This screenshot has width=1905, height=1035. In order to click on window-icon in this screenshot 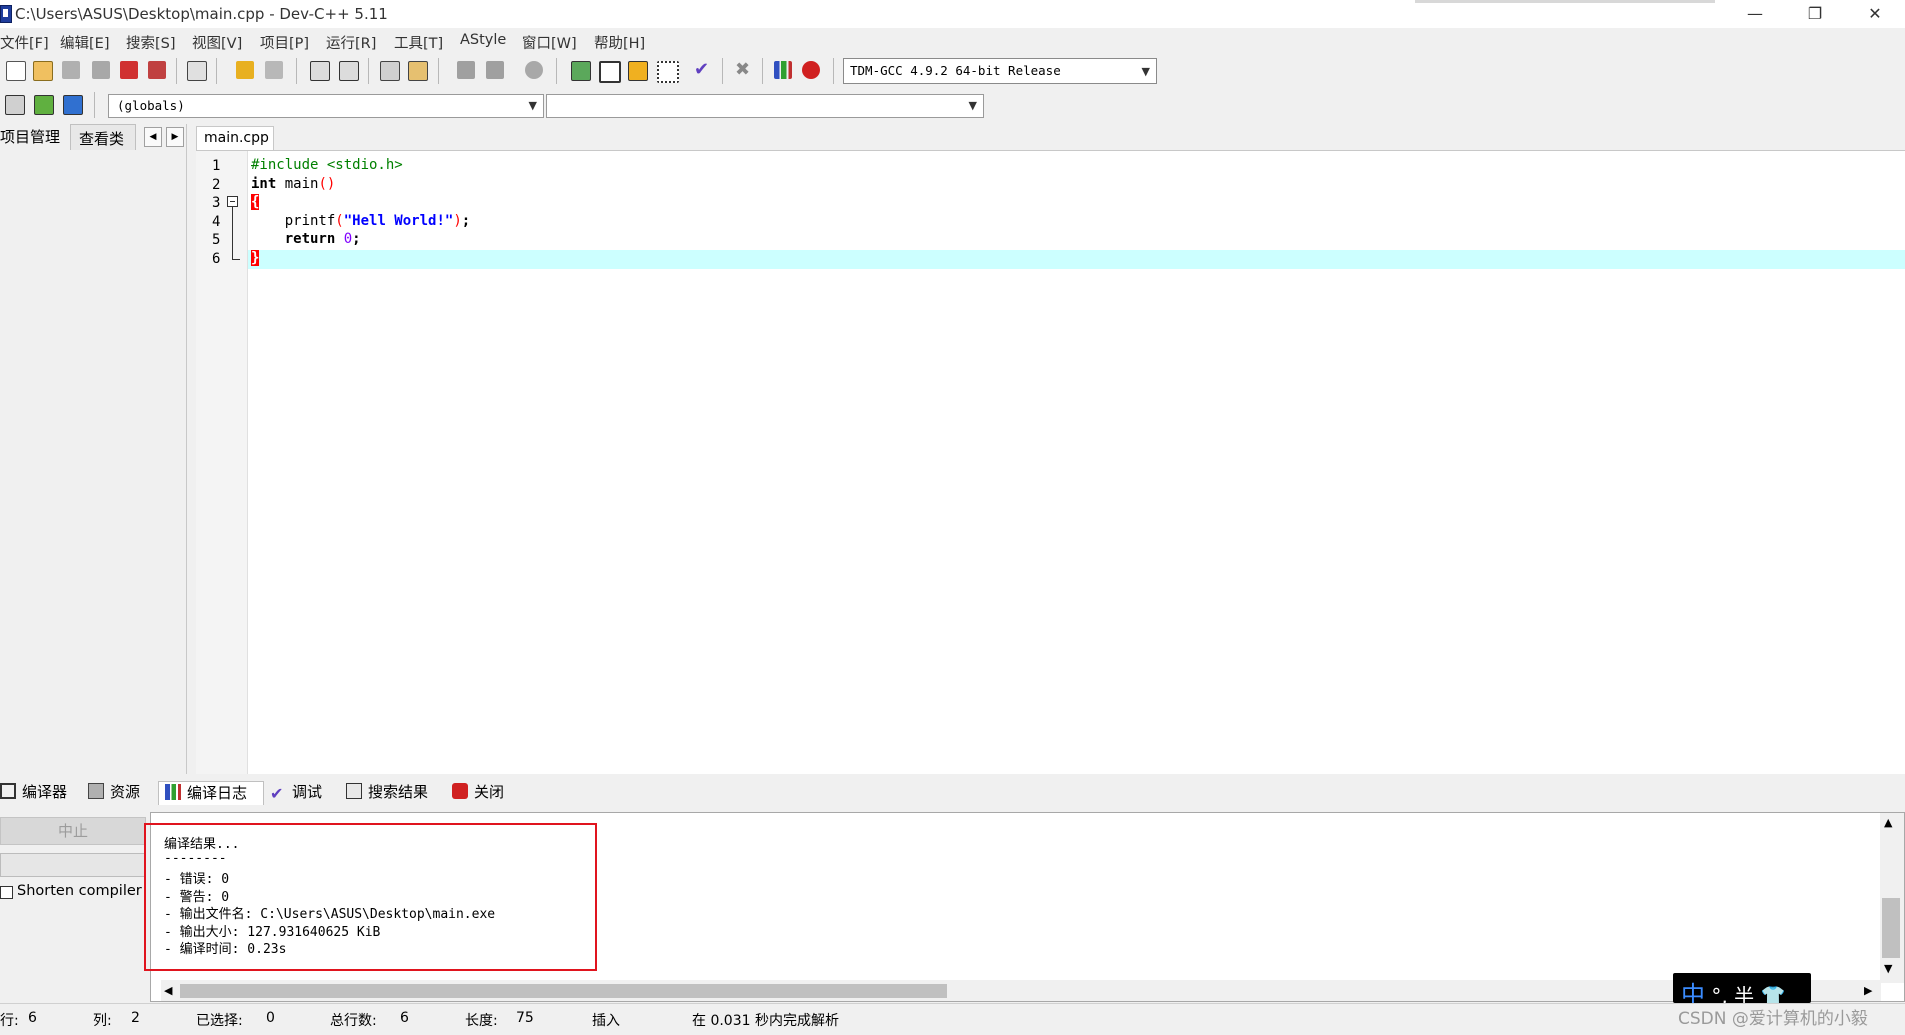, I will do `click(610, 72)`.